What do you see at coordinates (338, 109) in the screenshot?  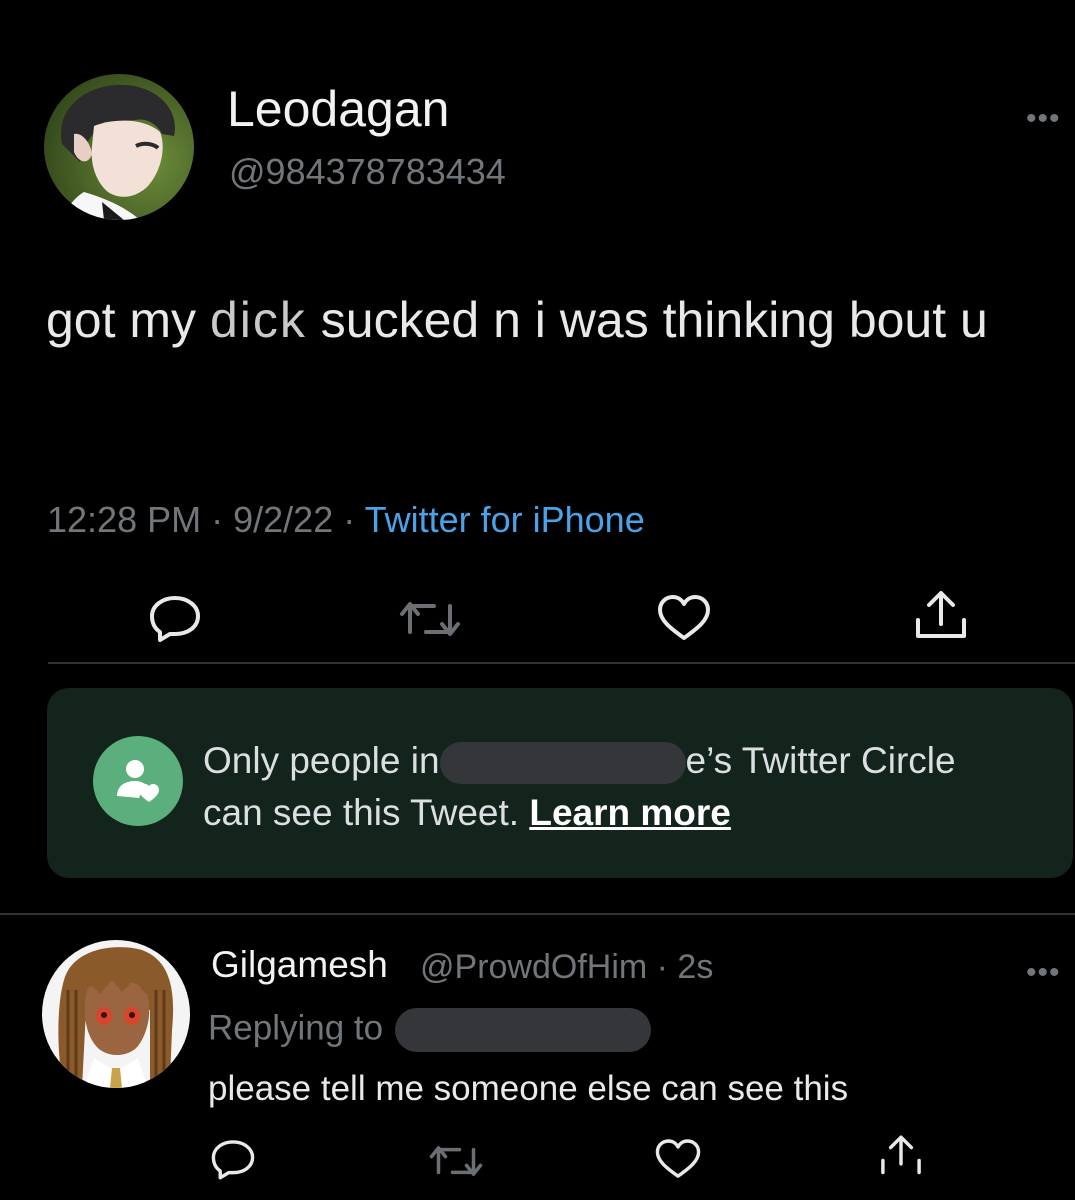 I see `author-name: Leodagan` at bounding box center [338, 109].